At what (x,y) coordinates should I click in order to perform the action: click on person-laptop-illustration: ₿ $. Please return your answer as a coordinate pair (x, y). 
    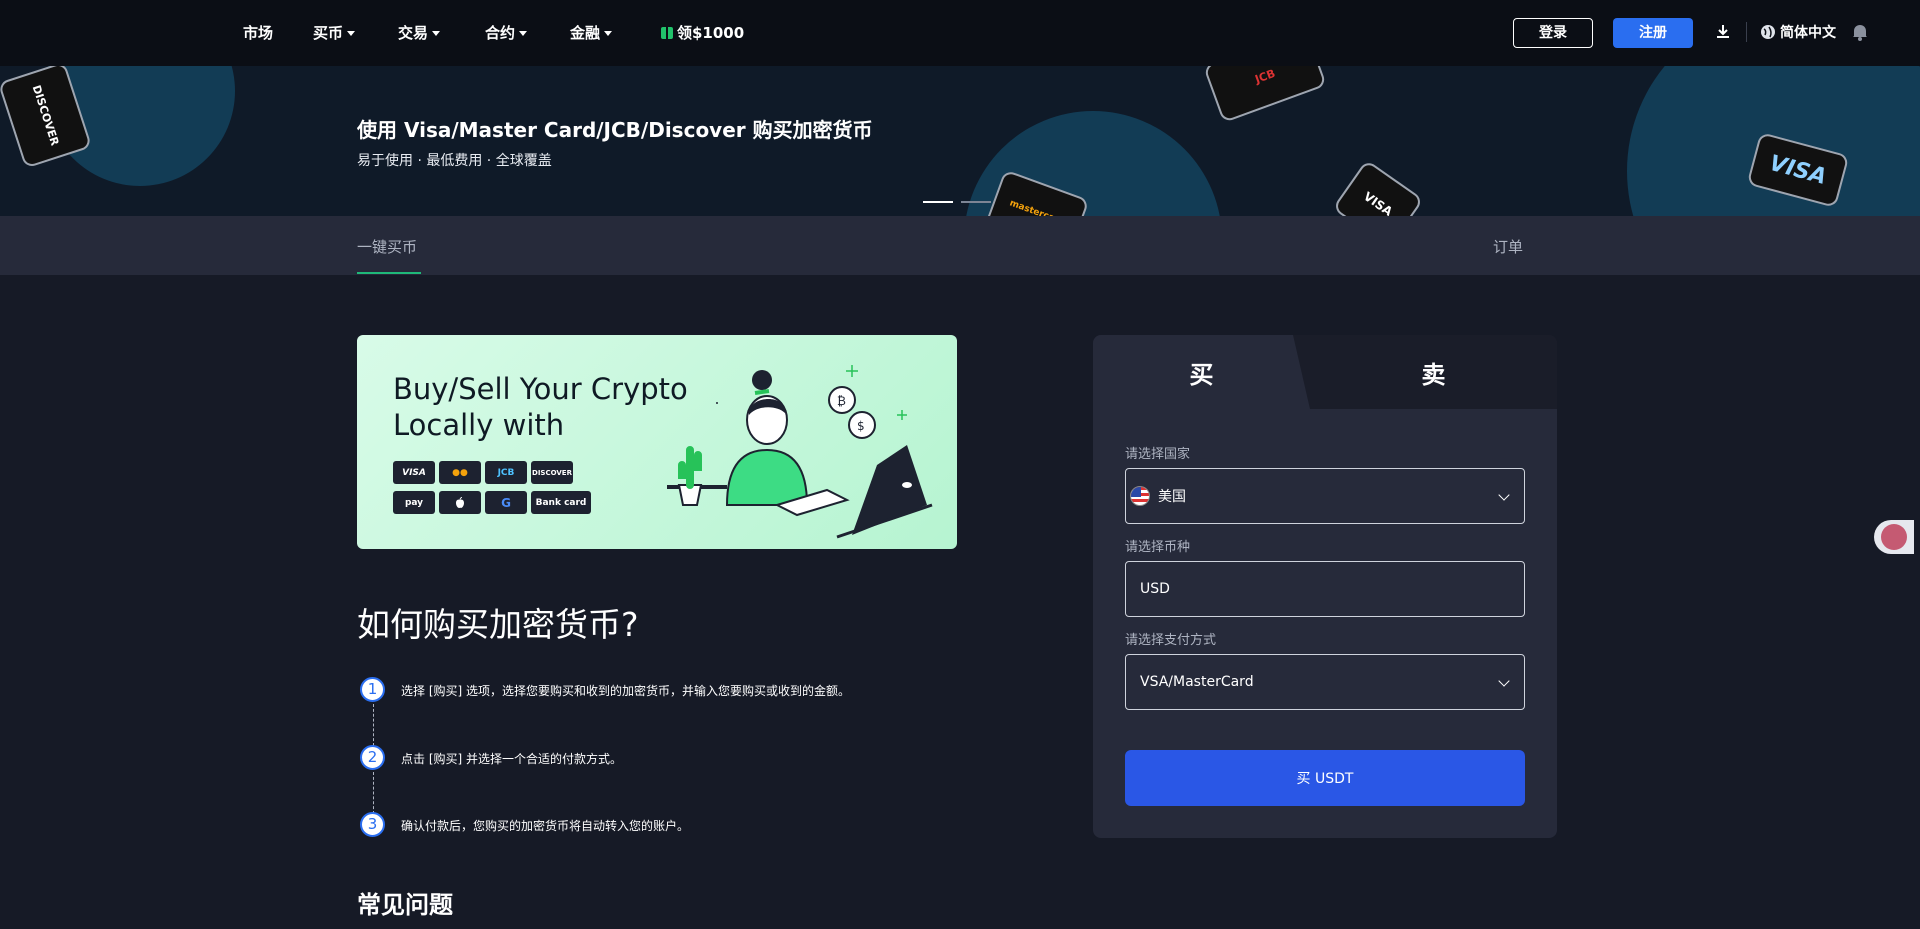
    Looking at the image, I should click on (800, 452).